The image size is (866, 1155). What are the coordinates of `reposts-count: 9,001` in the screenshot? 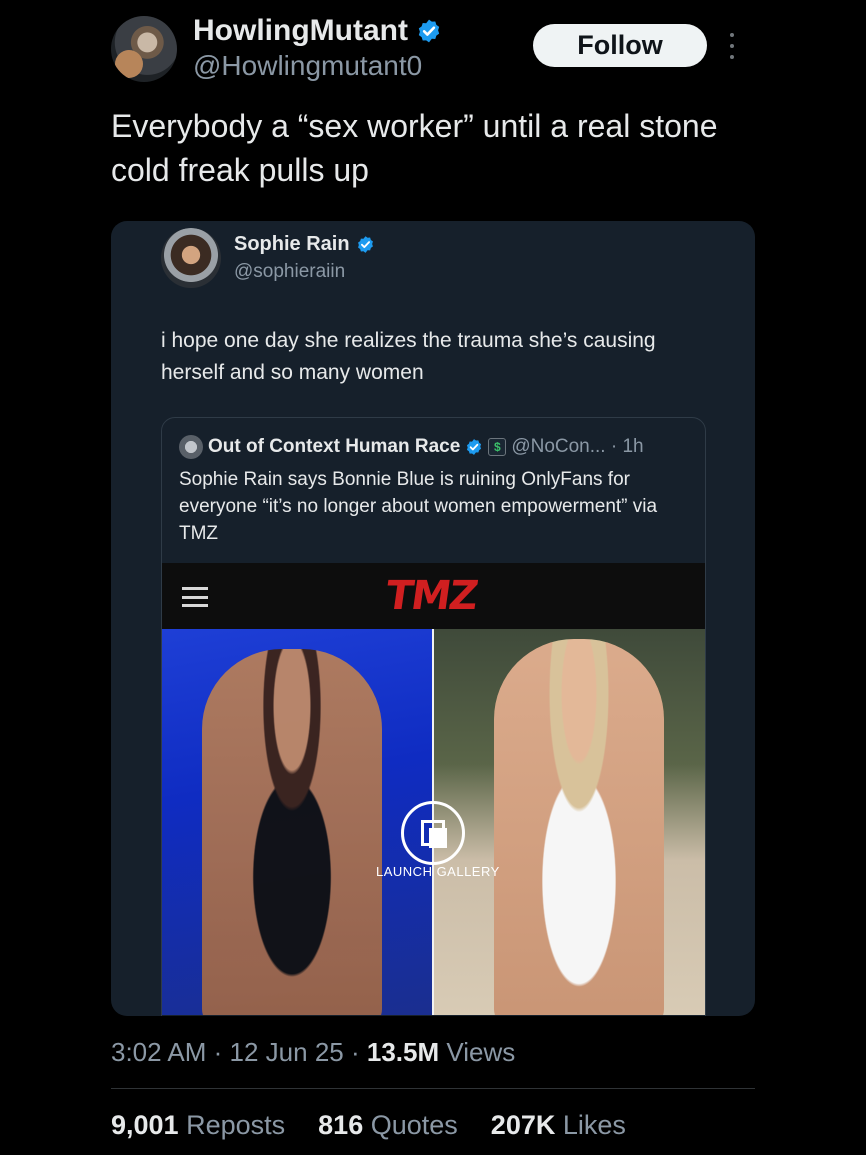 It's located at (145, 1125).